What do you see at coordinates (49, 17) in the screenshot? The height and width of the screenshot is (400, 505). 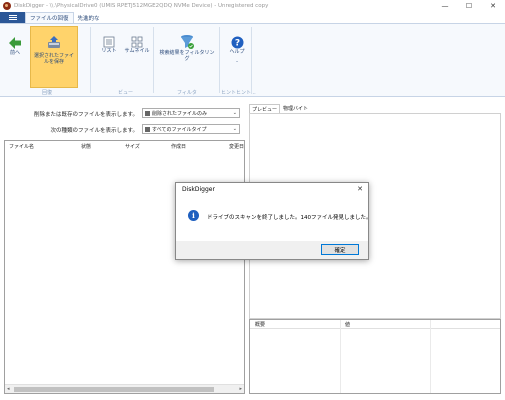 I see `tab-file-recovery: ファイルの回復` at bounding box center [49, 17].